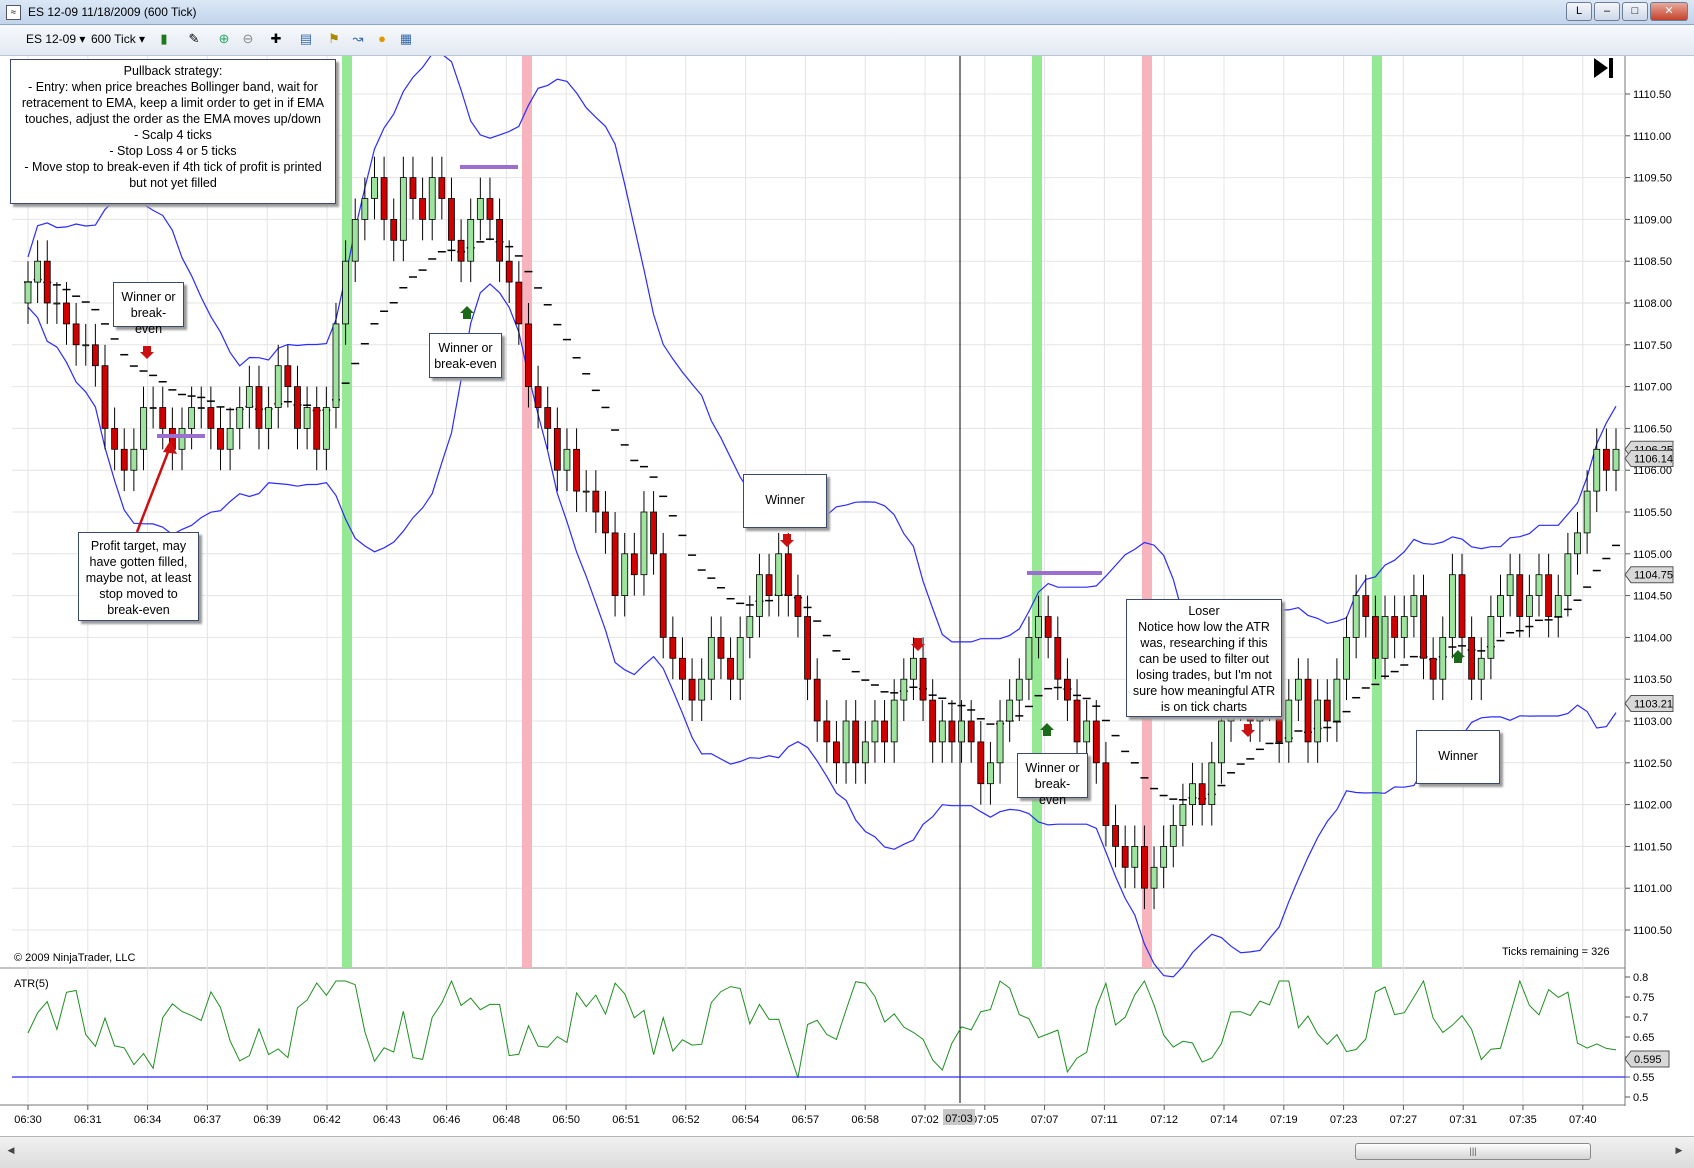 The height and width of the screenshot is (1168, 1694). Describe the element at coordinates (334, 39) in the screenshot. I see `strategies-icon: ⚑` at that location.